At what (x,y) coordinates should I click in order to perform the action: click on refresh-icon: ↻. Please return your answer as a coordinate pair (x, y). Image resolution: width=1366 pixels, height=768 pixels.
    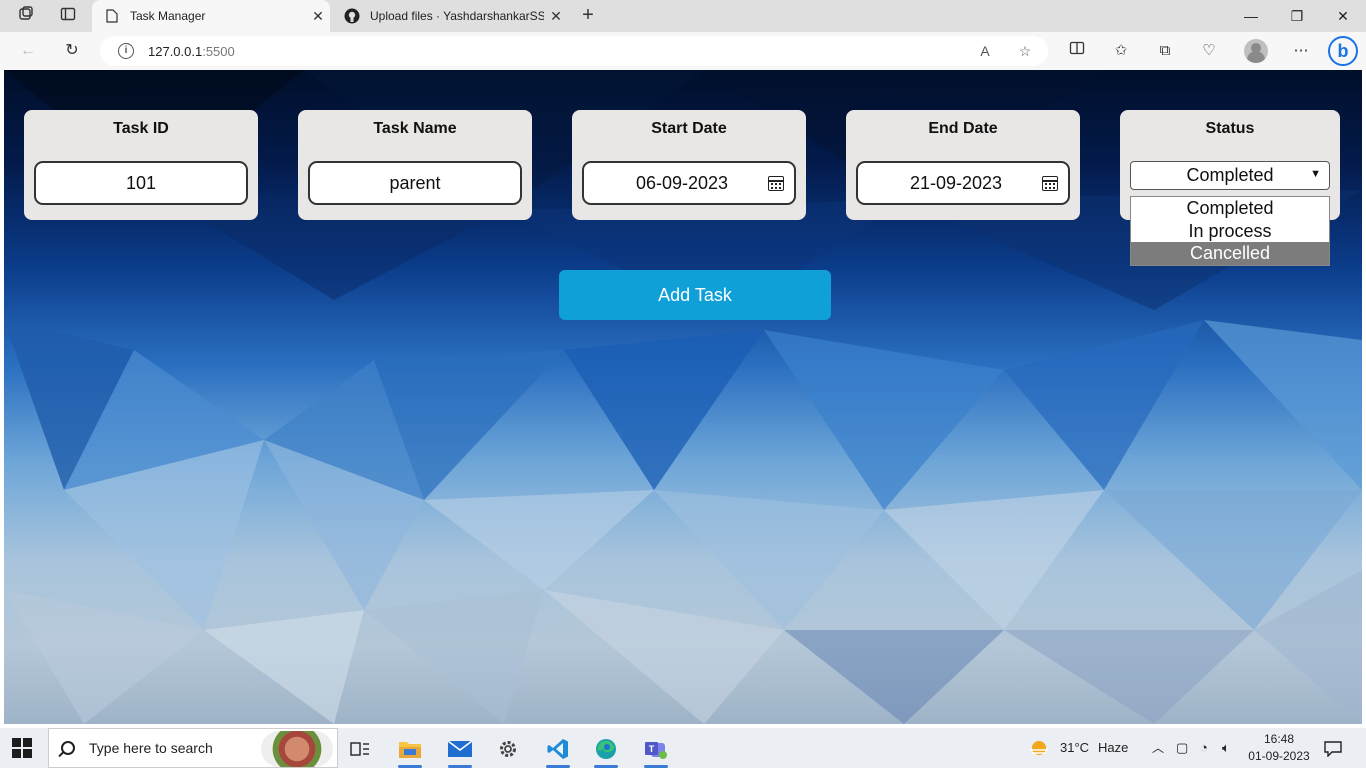
    Looking at the image, I should click on (72, 51).